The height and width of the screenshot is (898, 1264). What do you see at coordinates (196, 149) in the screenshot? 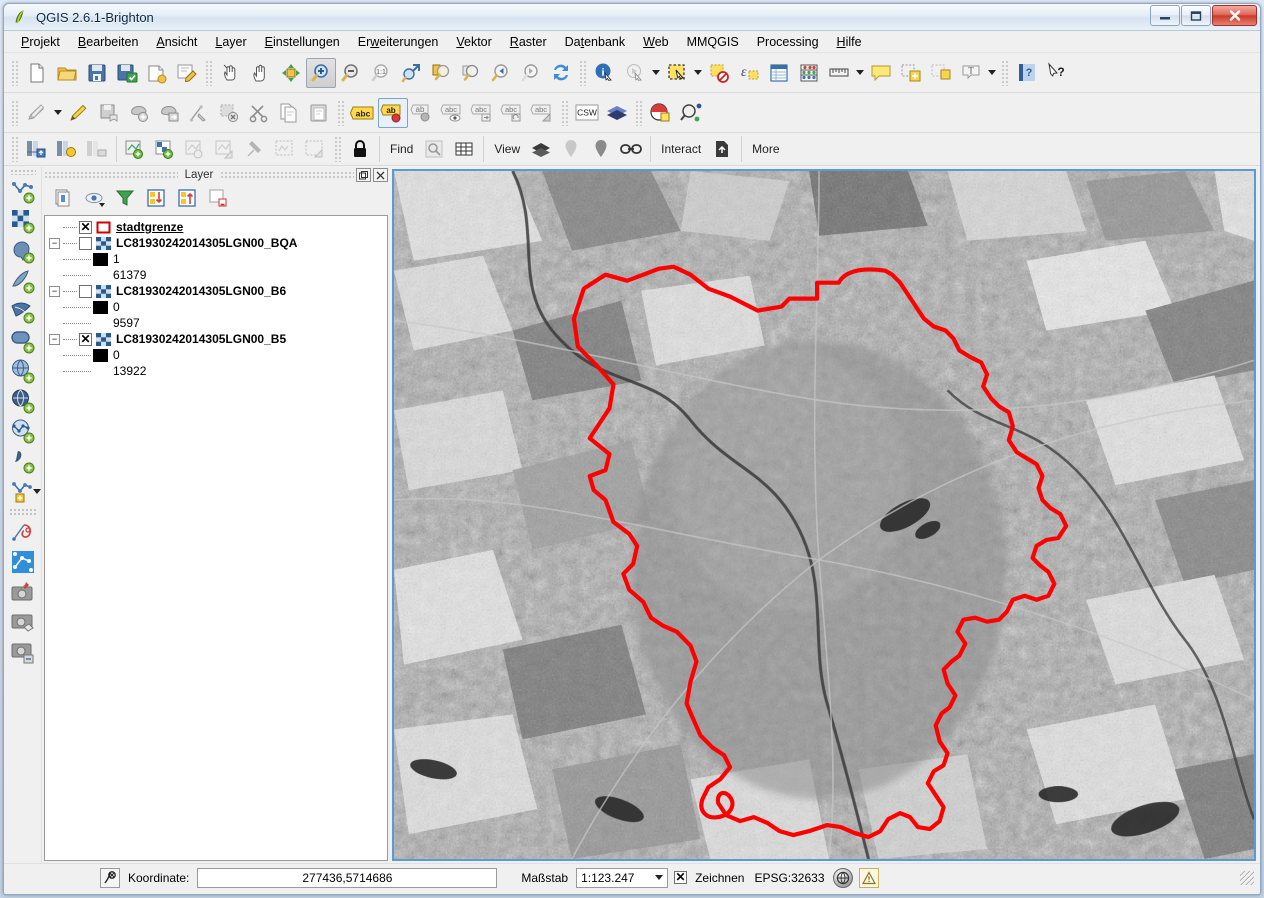
I see `node-settings-icon` at bounding box center [196, 149].